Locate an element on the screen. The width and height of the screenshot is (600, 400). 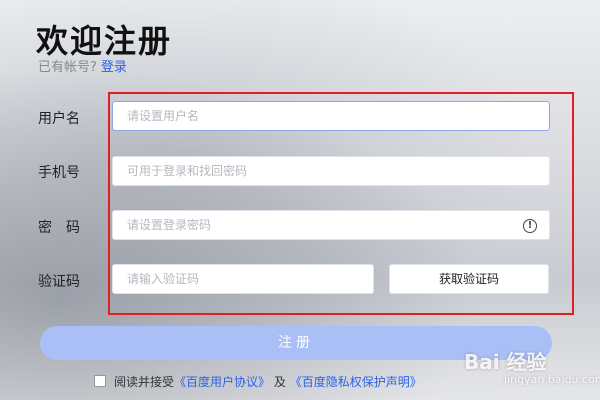
watermark-text: Bai 经验 is located at coordinates (505, 362).